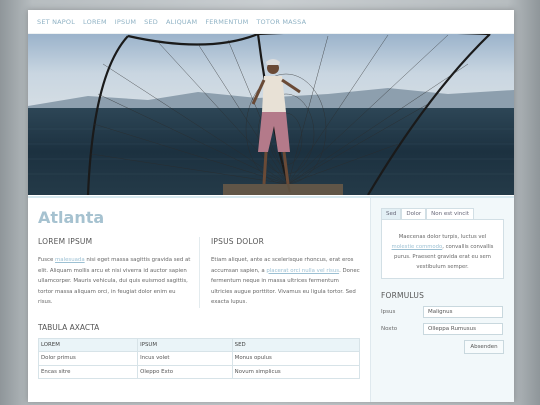 The image size is (540, 405). What do you see at coordinates (417, 247) in the screenshot?
I see `inline-link: molestie commodo` at bounding box center [417, 247].